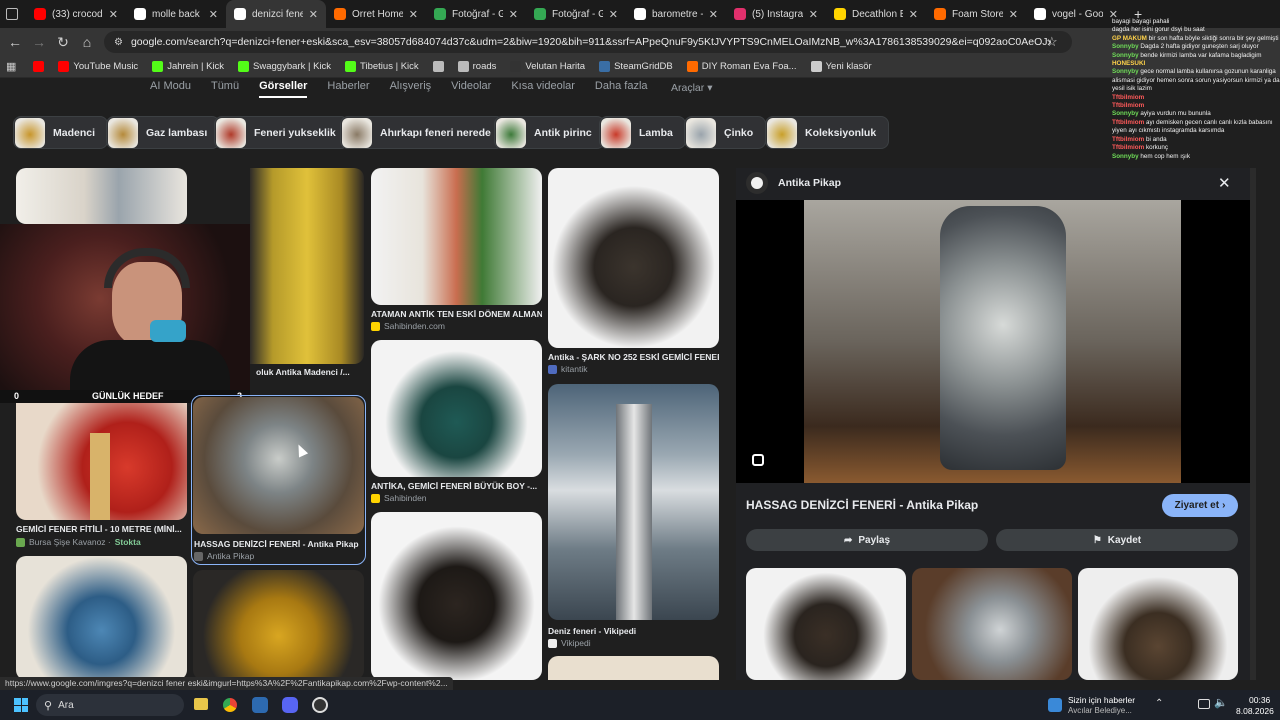 The width and height of the screenshot is (1280, 720). Describe the element at coordinates (39, 42) in the screenshot. I see `forward-icon: →` at that location.